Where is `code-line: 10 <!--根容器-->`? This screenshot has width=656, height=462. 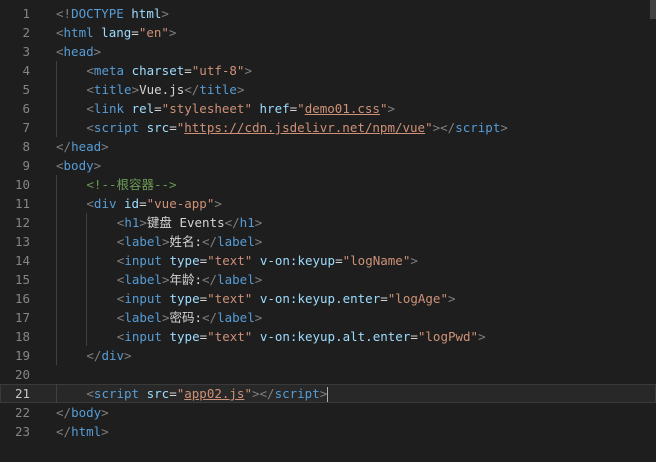
code-line: 10 <!--根容器--> is located at coordinates (328, 184).